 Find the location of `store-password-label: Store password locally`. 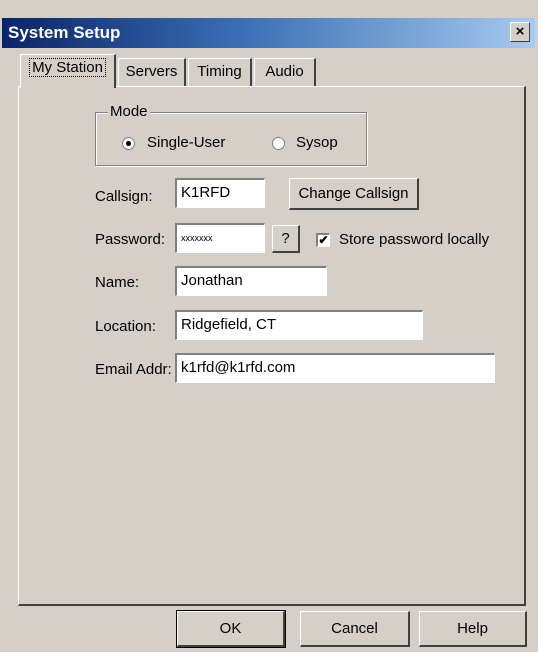

store-password-label: Store password locally is located at coordinates (414, 239).